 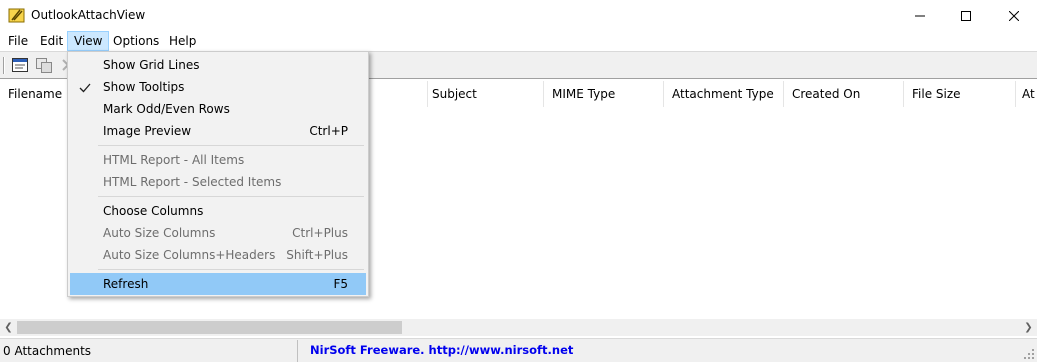 I want to click on menu-view: View, so click(x=88, y=41).